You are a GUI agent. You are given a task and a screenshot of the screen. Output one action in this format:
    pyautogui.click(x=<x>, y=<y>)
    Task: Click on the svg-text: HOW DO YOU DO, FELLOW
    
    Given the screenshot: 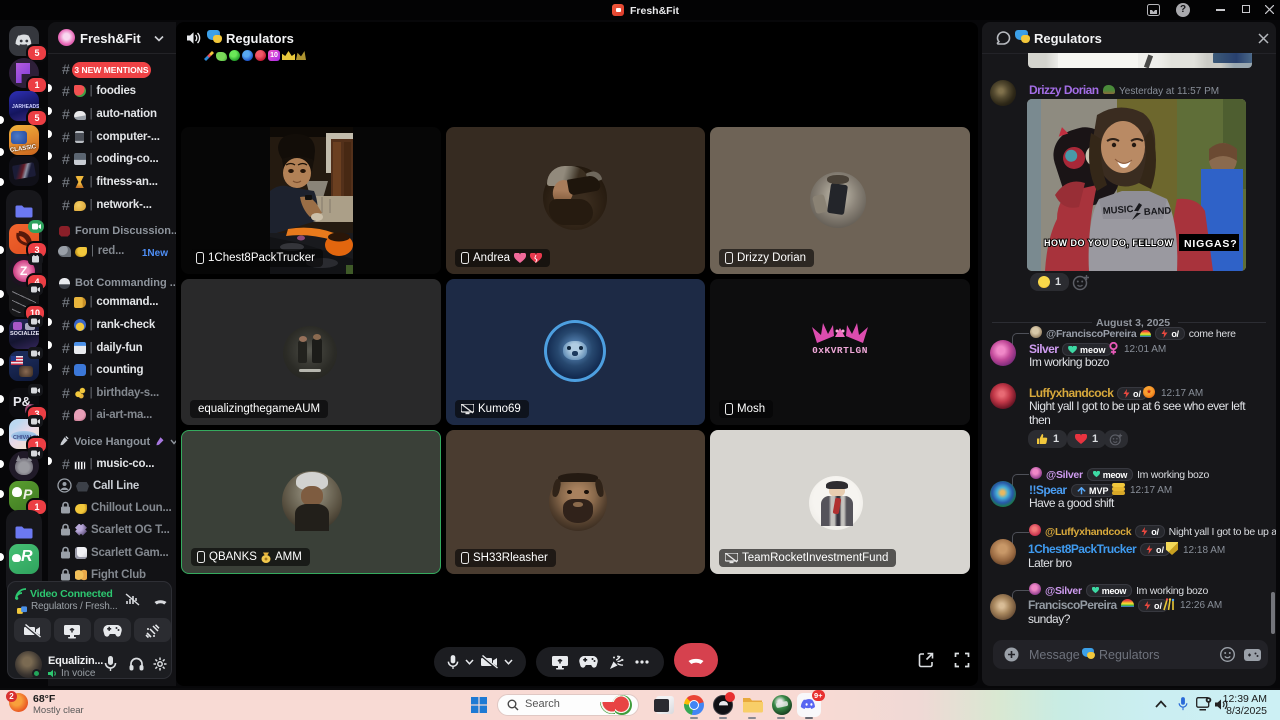 What is the action you would take?
    pyautogui.click(x=1108, y=243)
    